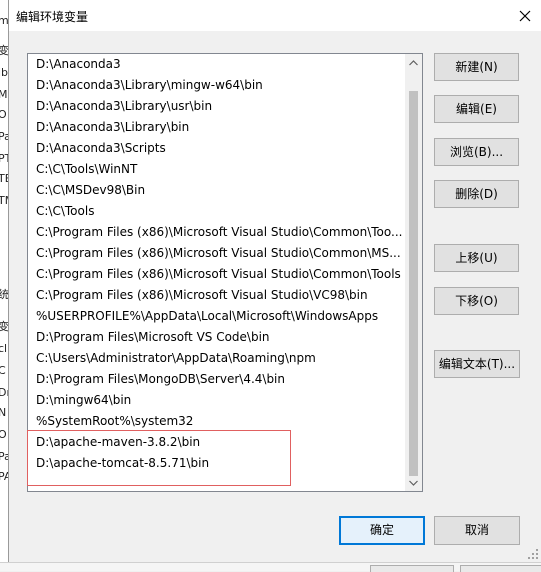  I want to click on path-list-item: D:\Anaconda3\Library\bin, so click(216, 127).